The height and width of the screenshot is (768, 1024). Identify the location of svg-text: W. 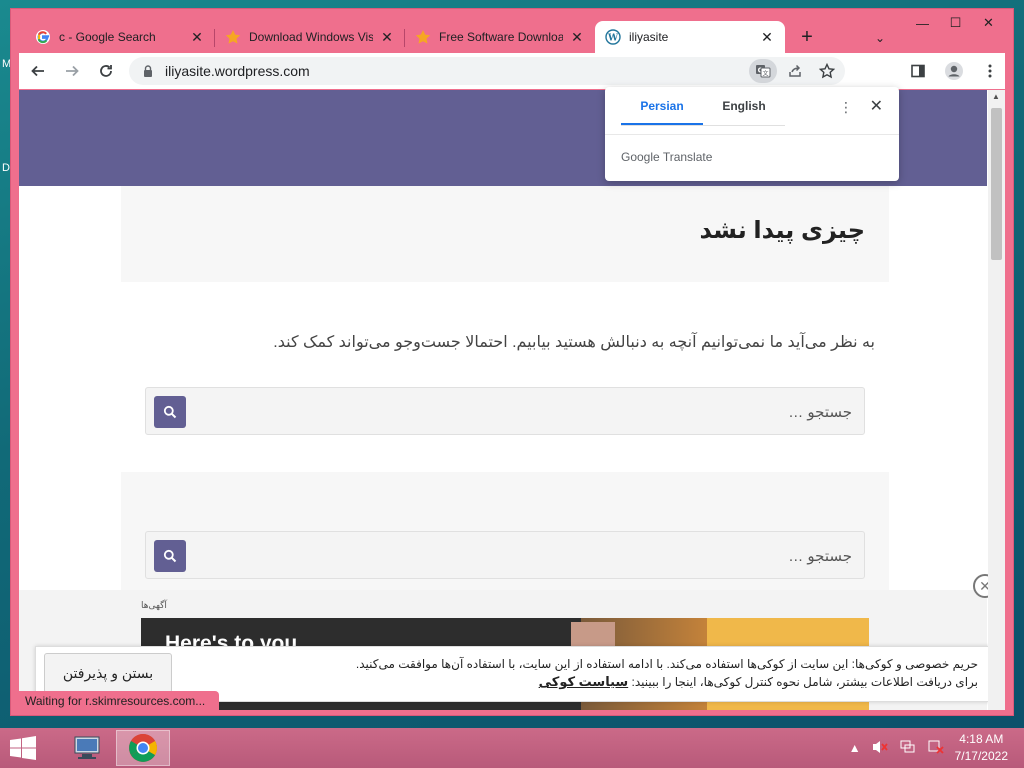
(613, 39).